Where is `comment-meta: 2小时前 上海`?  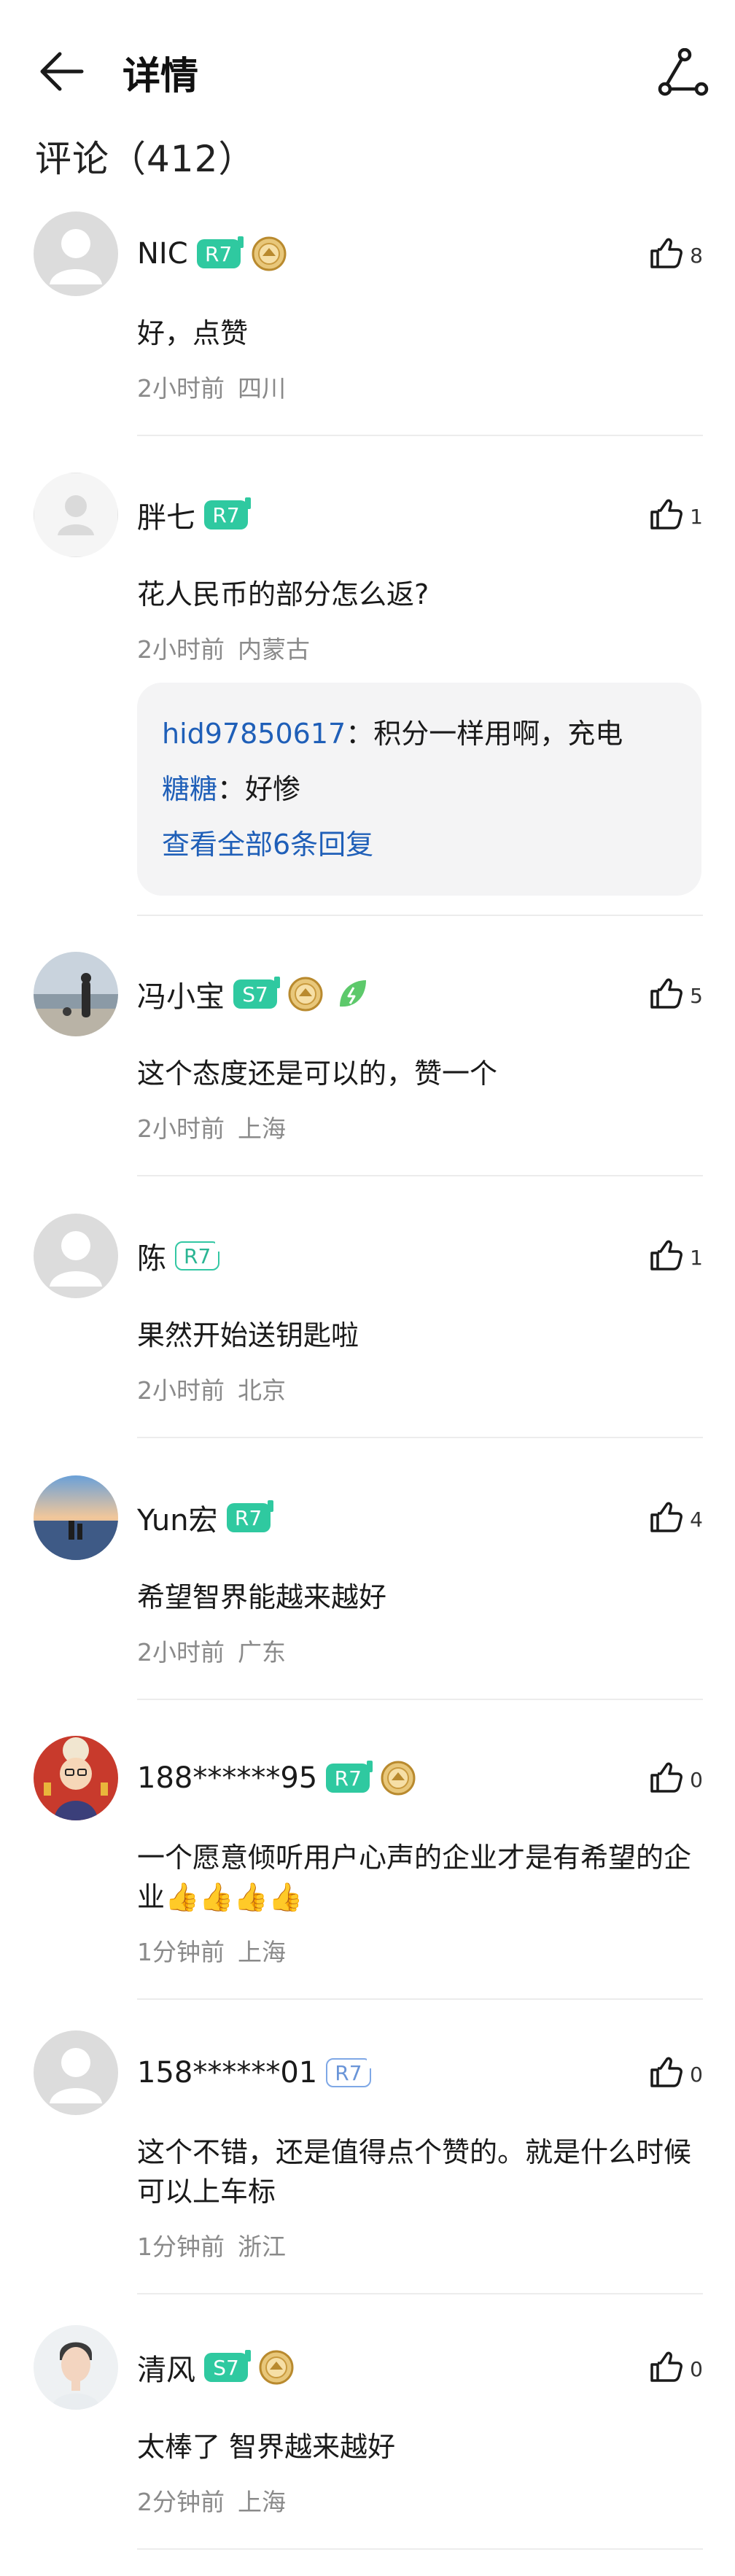
comment-meta: 2小时前 上海 is located at coordinates (211, 1126).